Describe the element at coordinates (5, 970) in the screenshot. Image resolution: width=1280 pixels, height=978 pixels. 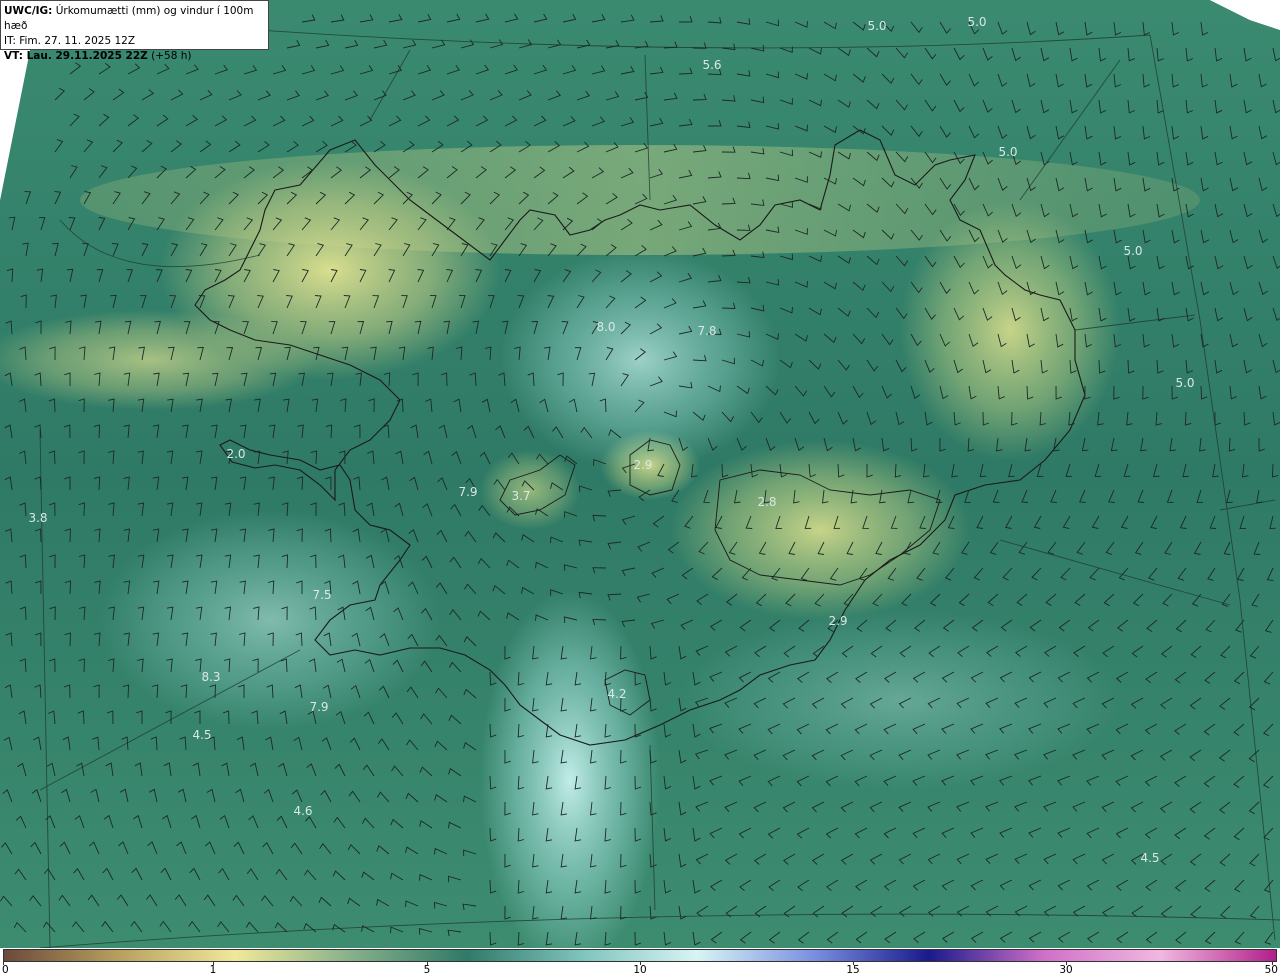
I see `colorbar-tick-label: 0` at that location.